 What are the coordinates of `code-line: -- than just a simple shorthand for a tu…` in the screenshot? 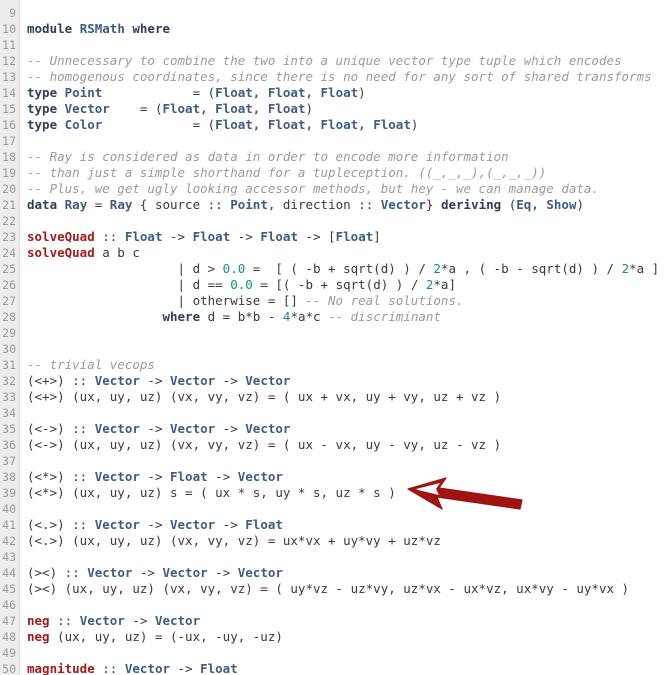 It's located at (348, 173).